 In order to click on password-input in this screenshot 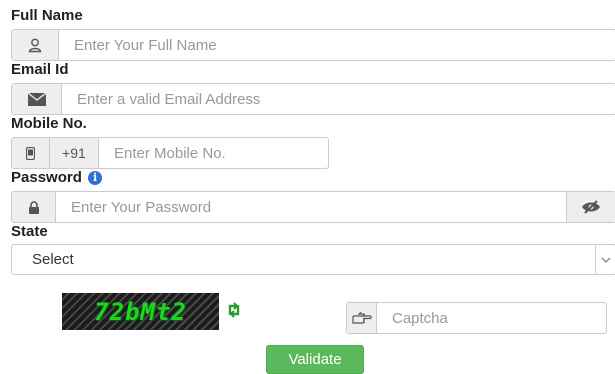, I will do `click(311, 207)`.